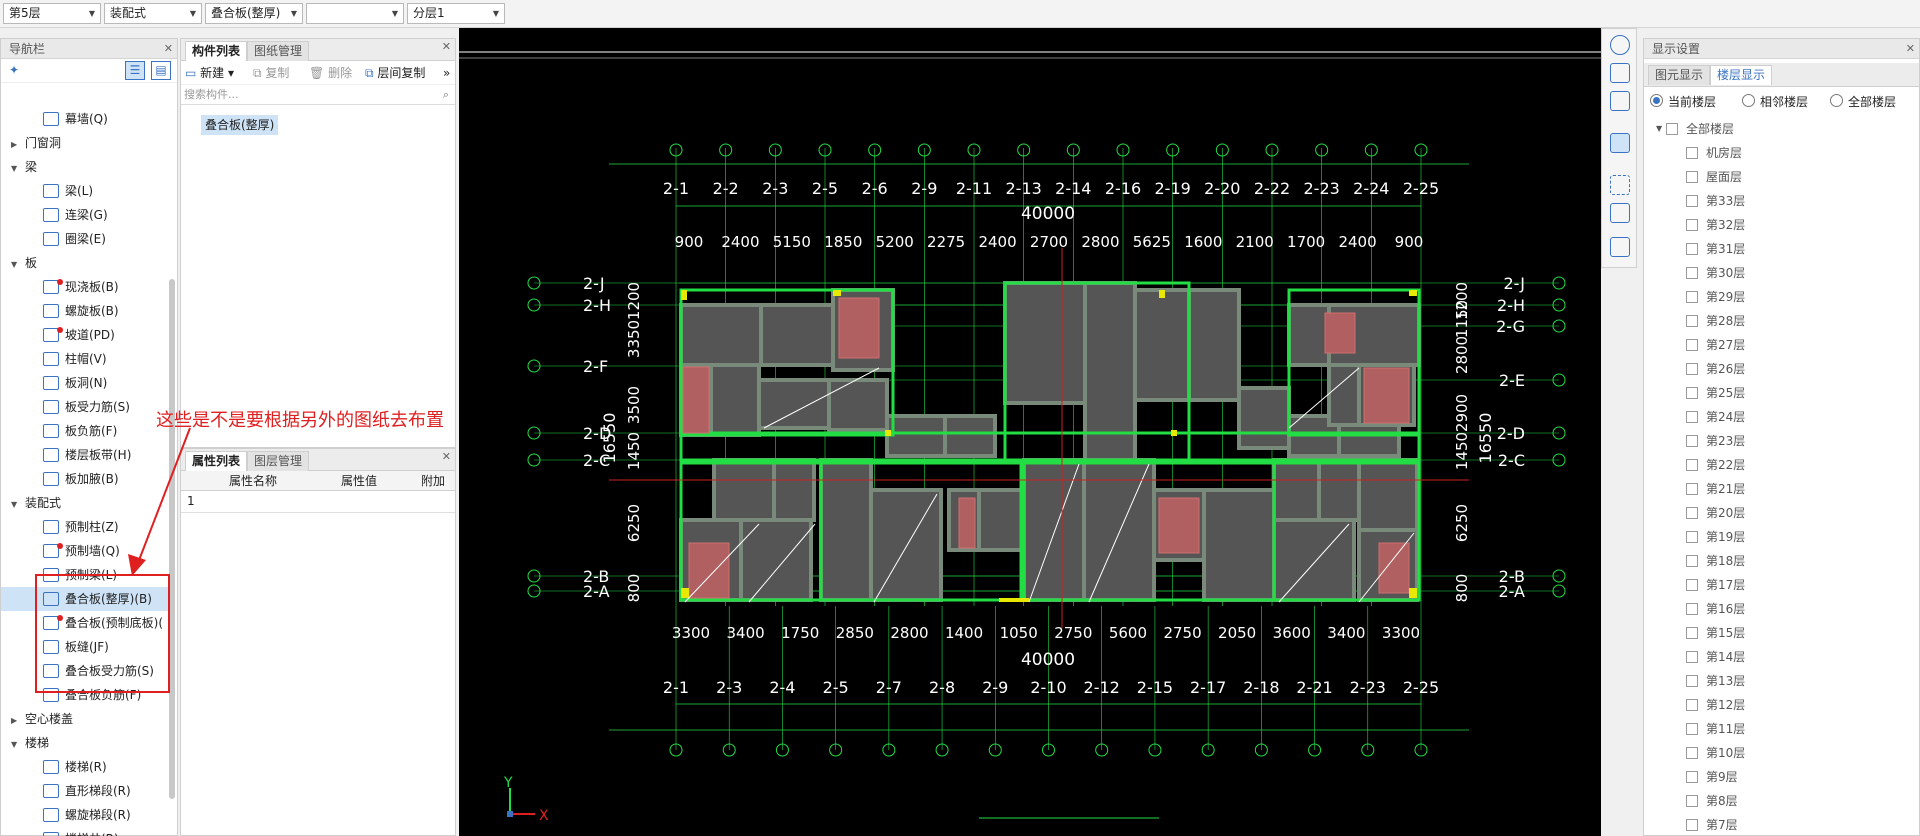 The image size is (1920, 836). I want to click on box-select-icon, so click(1620, 213).